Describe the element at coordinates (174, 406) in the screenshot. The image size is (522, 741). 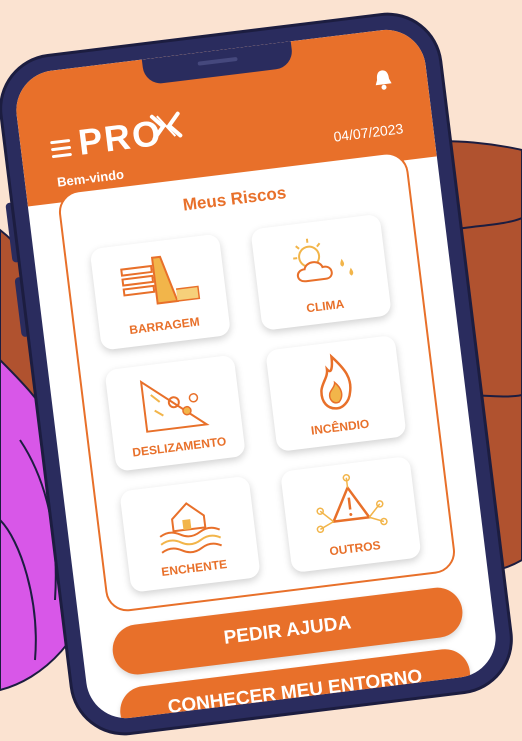
I see `landslide-icon` at that location.